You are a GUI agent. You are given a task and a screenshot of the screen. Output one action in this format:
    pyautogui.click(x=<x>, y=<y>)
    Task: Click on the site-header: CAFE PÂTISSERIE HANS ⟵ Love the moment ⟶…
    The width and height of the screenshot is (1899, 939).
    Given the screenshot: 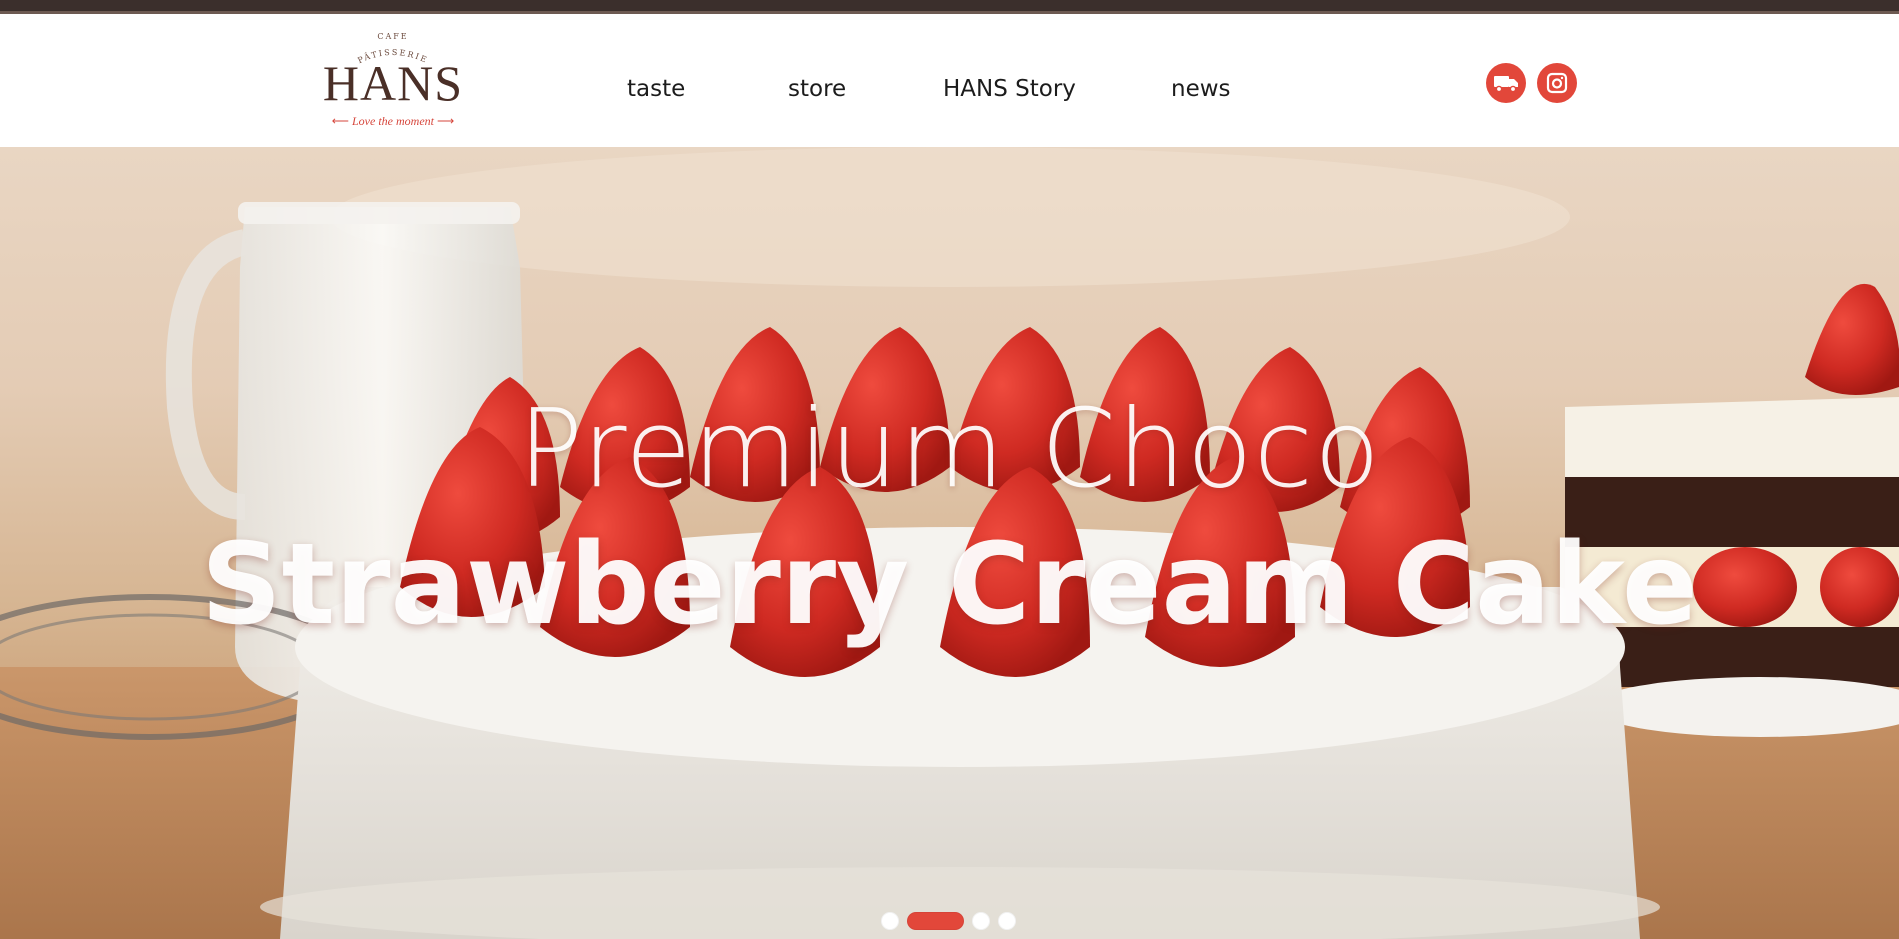 What is the action you would take?
    pyautogui.click(x=949, y=80)
    